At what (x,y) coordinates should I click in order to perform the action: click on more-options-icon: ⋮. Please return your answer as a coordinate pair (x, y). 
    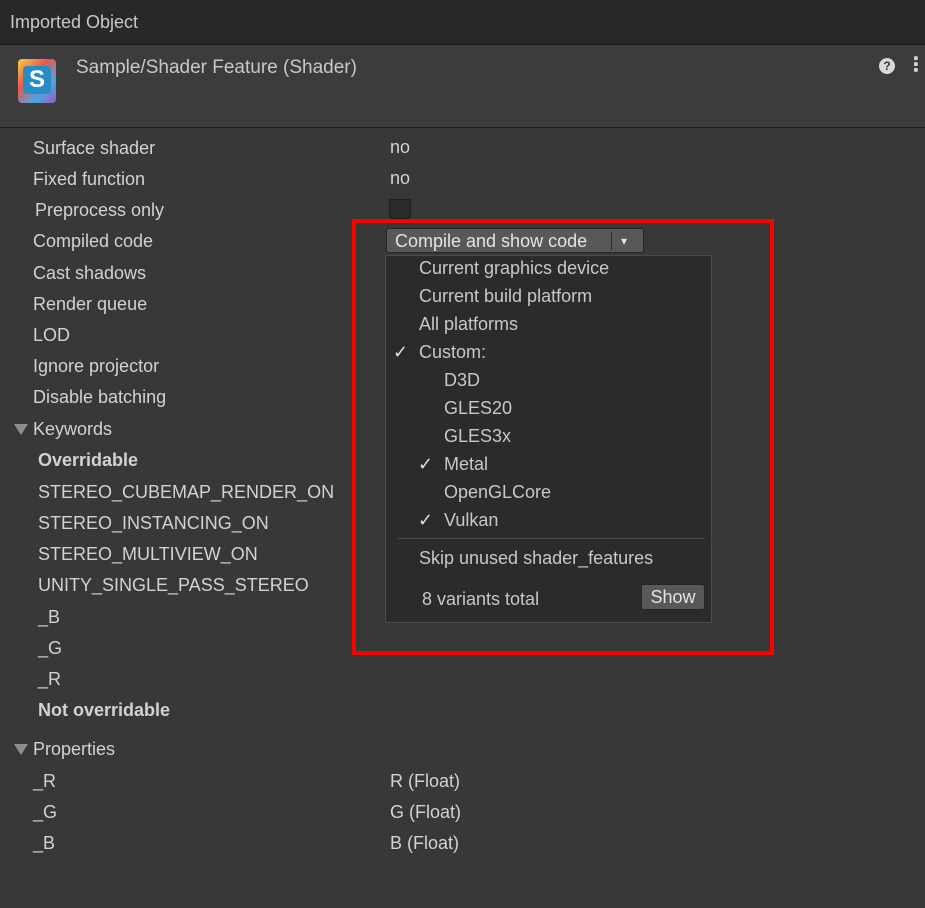
    Looking at the image, I should click on (915, 65).